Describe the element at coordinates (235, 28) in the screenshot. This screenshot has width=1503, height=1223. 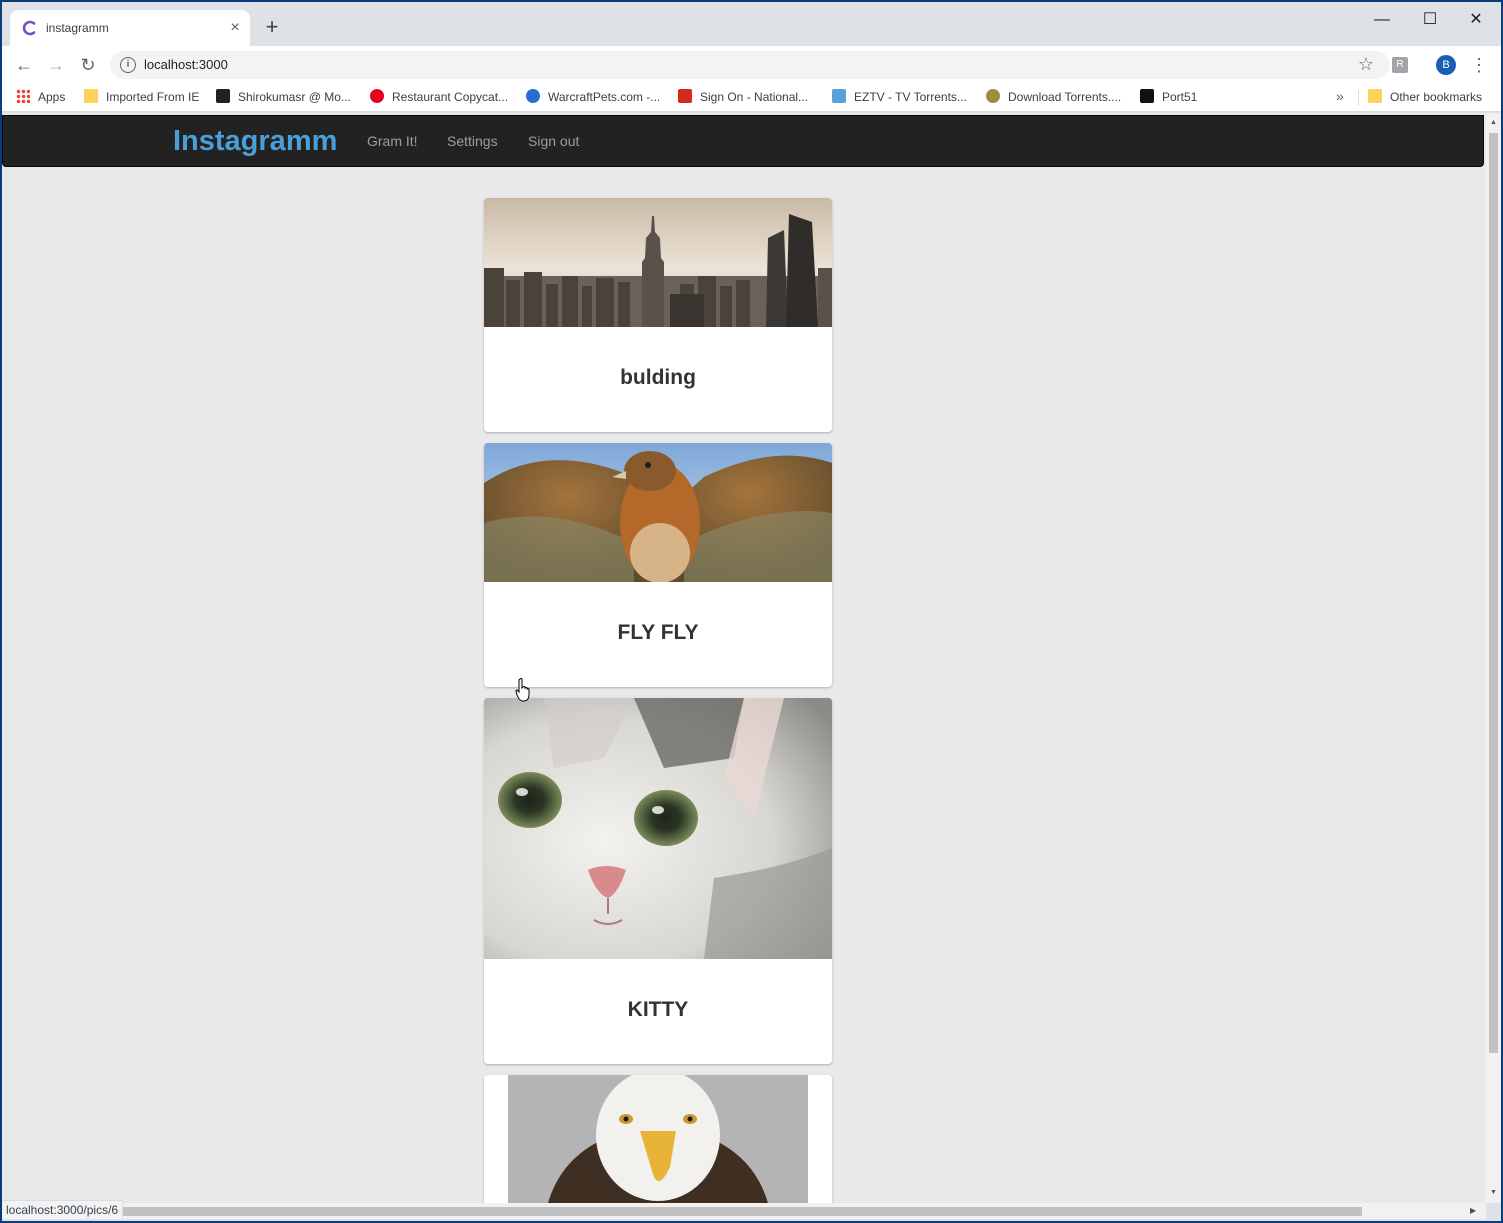
I see `tab-close-icon: ×` at that location.